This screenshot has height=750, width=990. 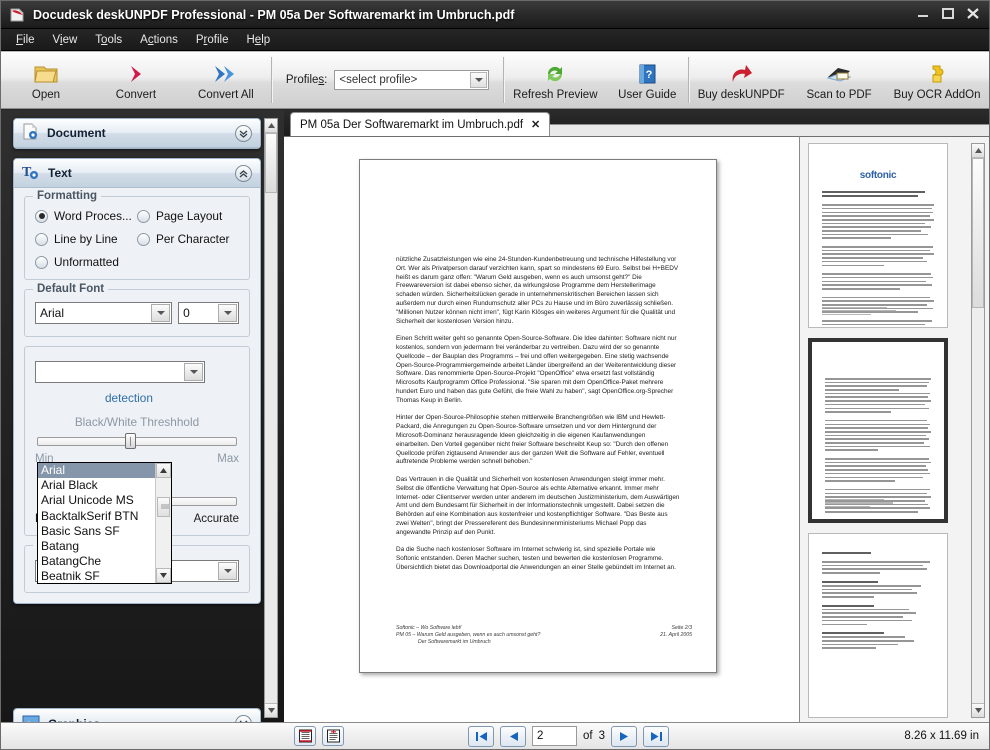 I want to click on radio-line-by-line: Line by Line, so click(x=86, y=239).